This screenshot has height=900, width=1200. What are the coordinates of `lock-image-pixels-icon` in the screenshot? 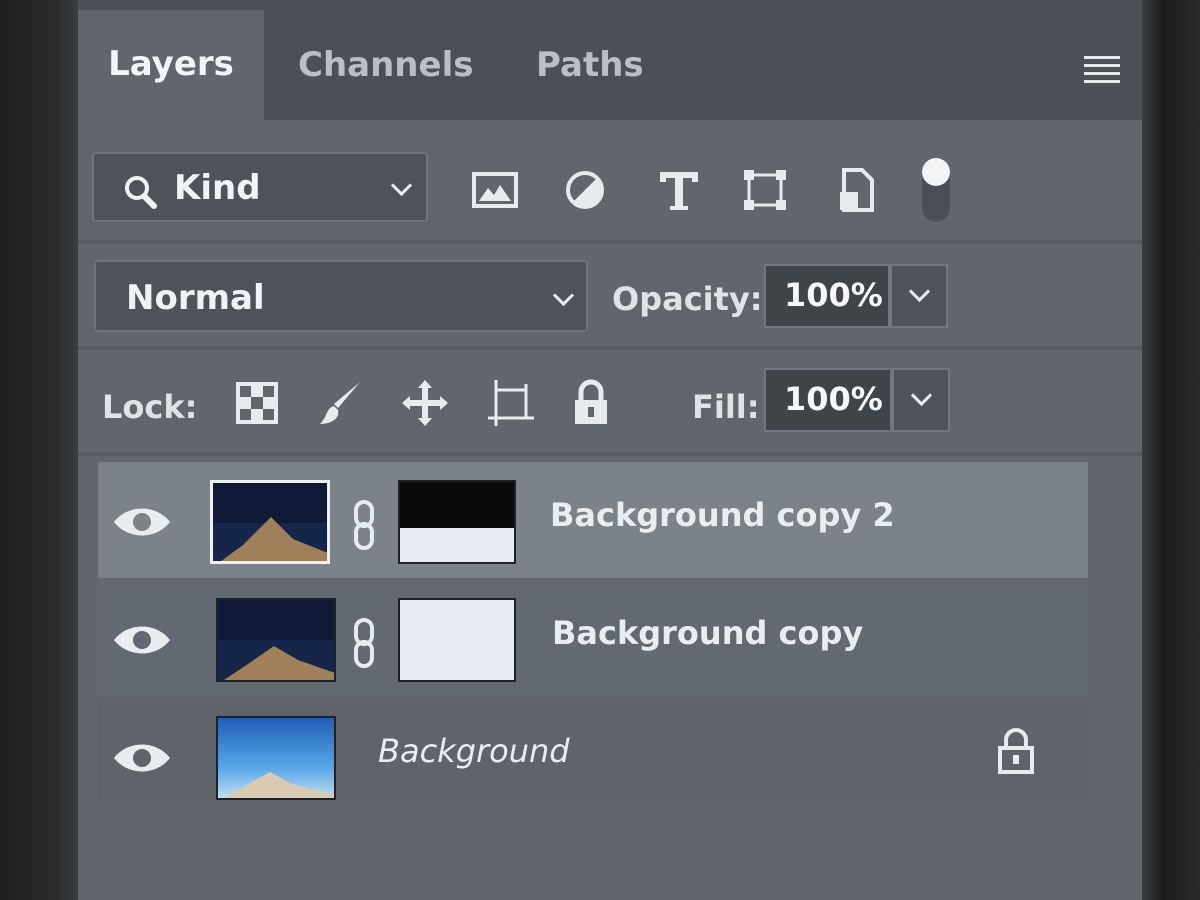 It's located at (341, 403).